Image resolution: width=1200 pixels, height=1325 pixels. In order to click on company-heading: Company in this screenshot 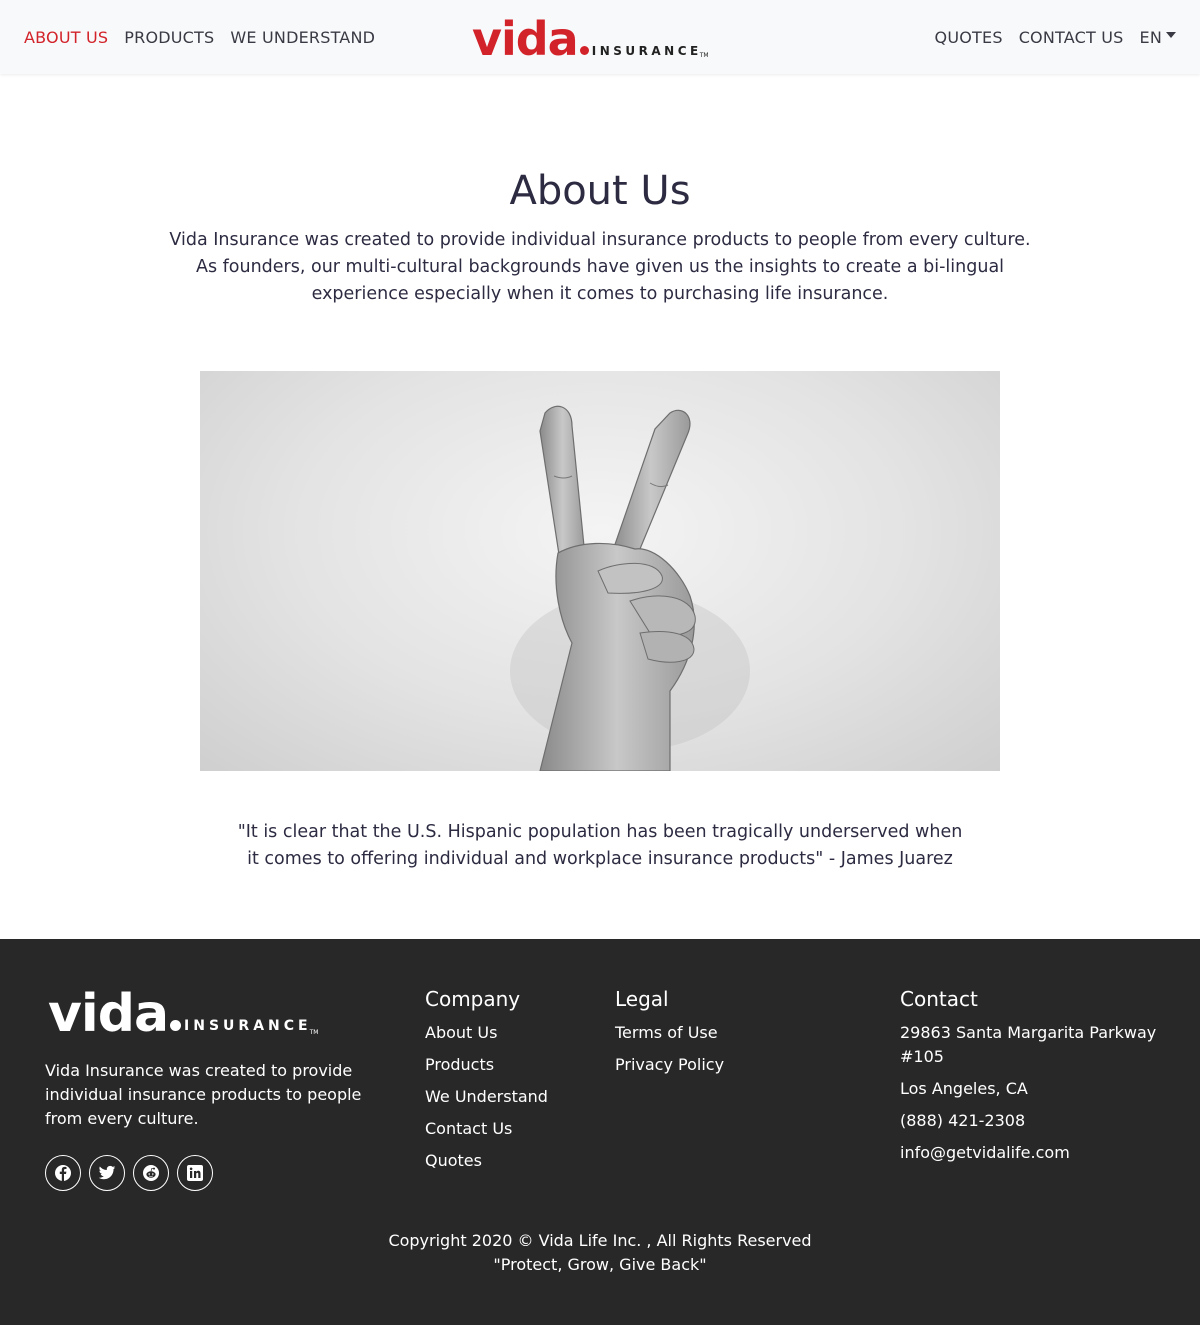, I will do `click(473, 999)`.